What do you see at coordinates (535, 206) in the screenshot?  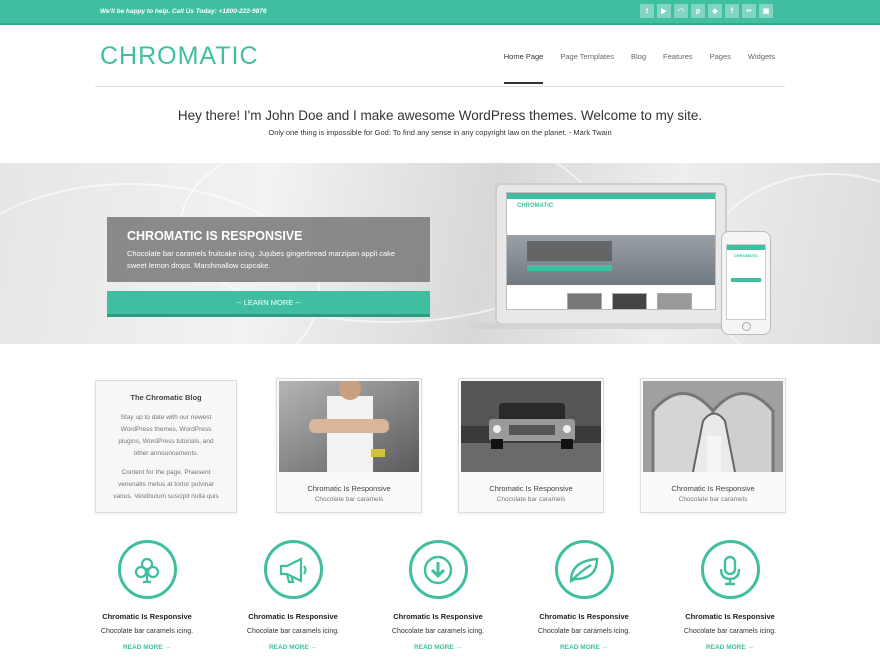 I see `screen-logo: CHROMATIC` at bounding box center [535, 206].